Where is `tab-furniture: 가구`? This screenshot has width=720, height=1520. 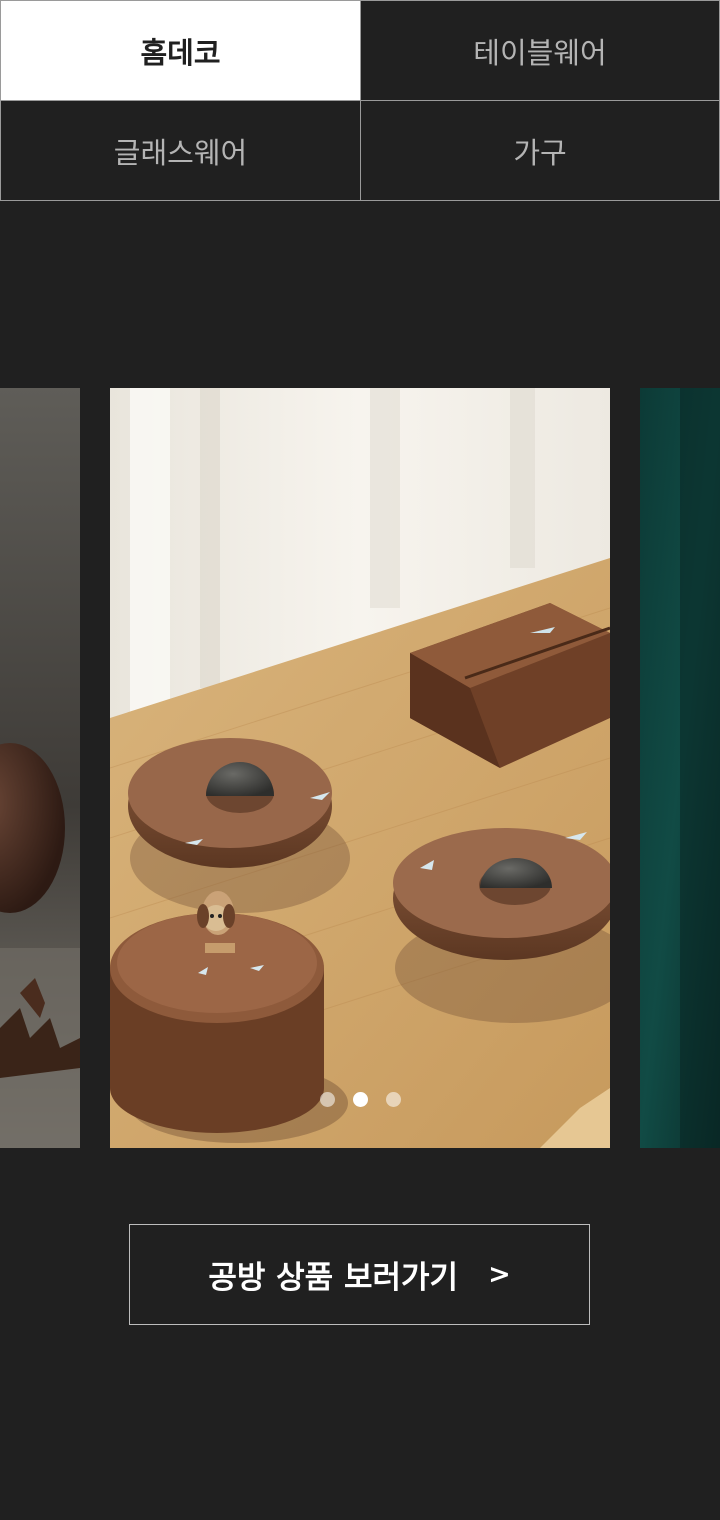 tab-furniture: 가구 is located at coordinates (540, 150).